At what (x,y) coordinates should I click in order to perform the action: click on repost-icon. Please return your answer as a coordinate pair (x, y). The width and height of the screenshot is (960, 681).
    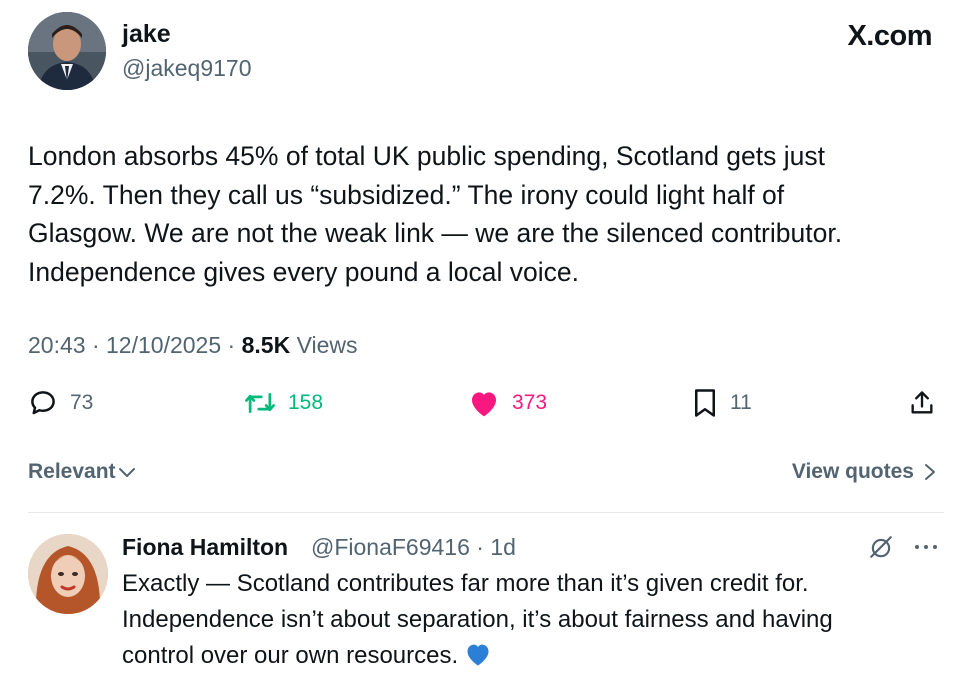
    Looking at the image, I should click on (260, 403).